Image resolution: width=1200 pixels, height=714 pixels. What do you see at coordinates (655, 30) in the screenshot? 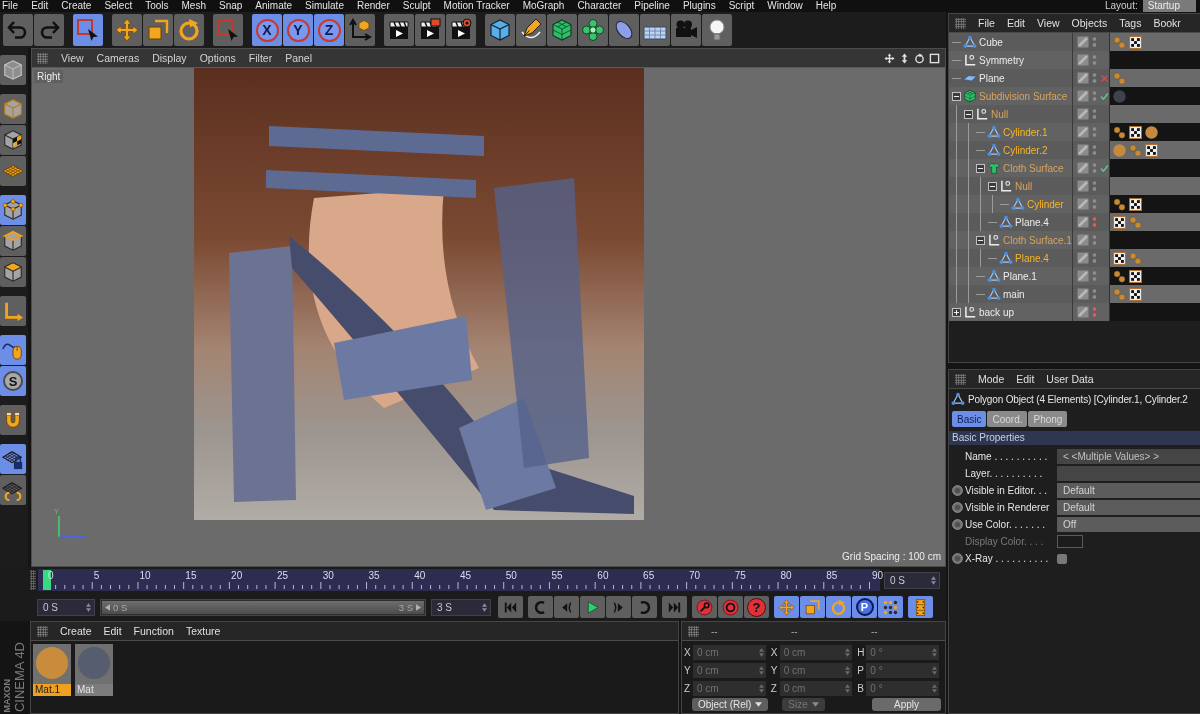
I see `floor-button` at bounding box center [655, 30].